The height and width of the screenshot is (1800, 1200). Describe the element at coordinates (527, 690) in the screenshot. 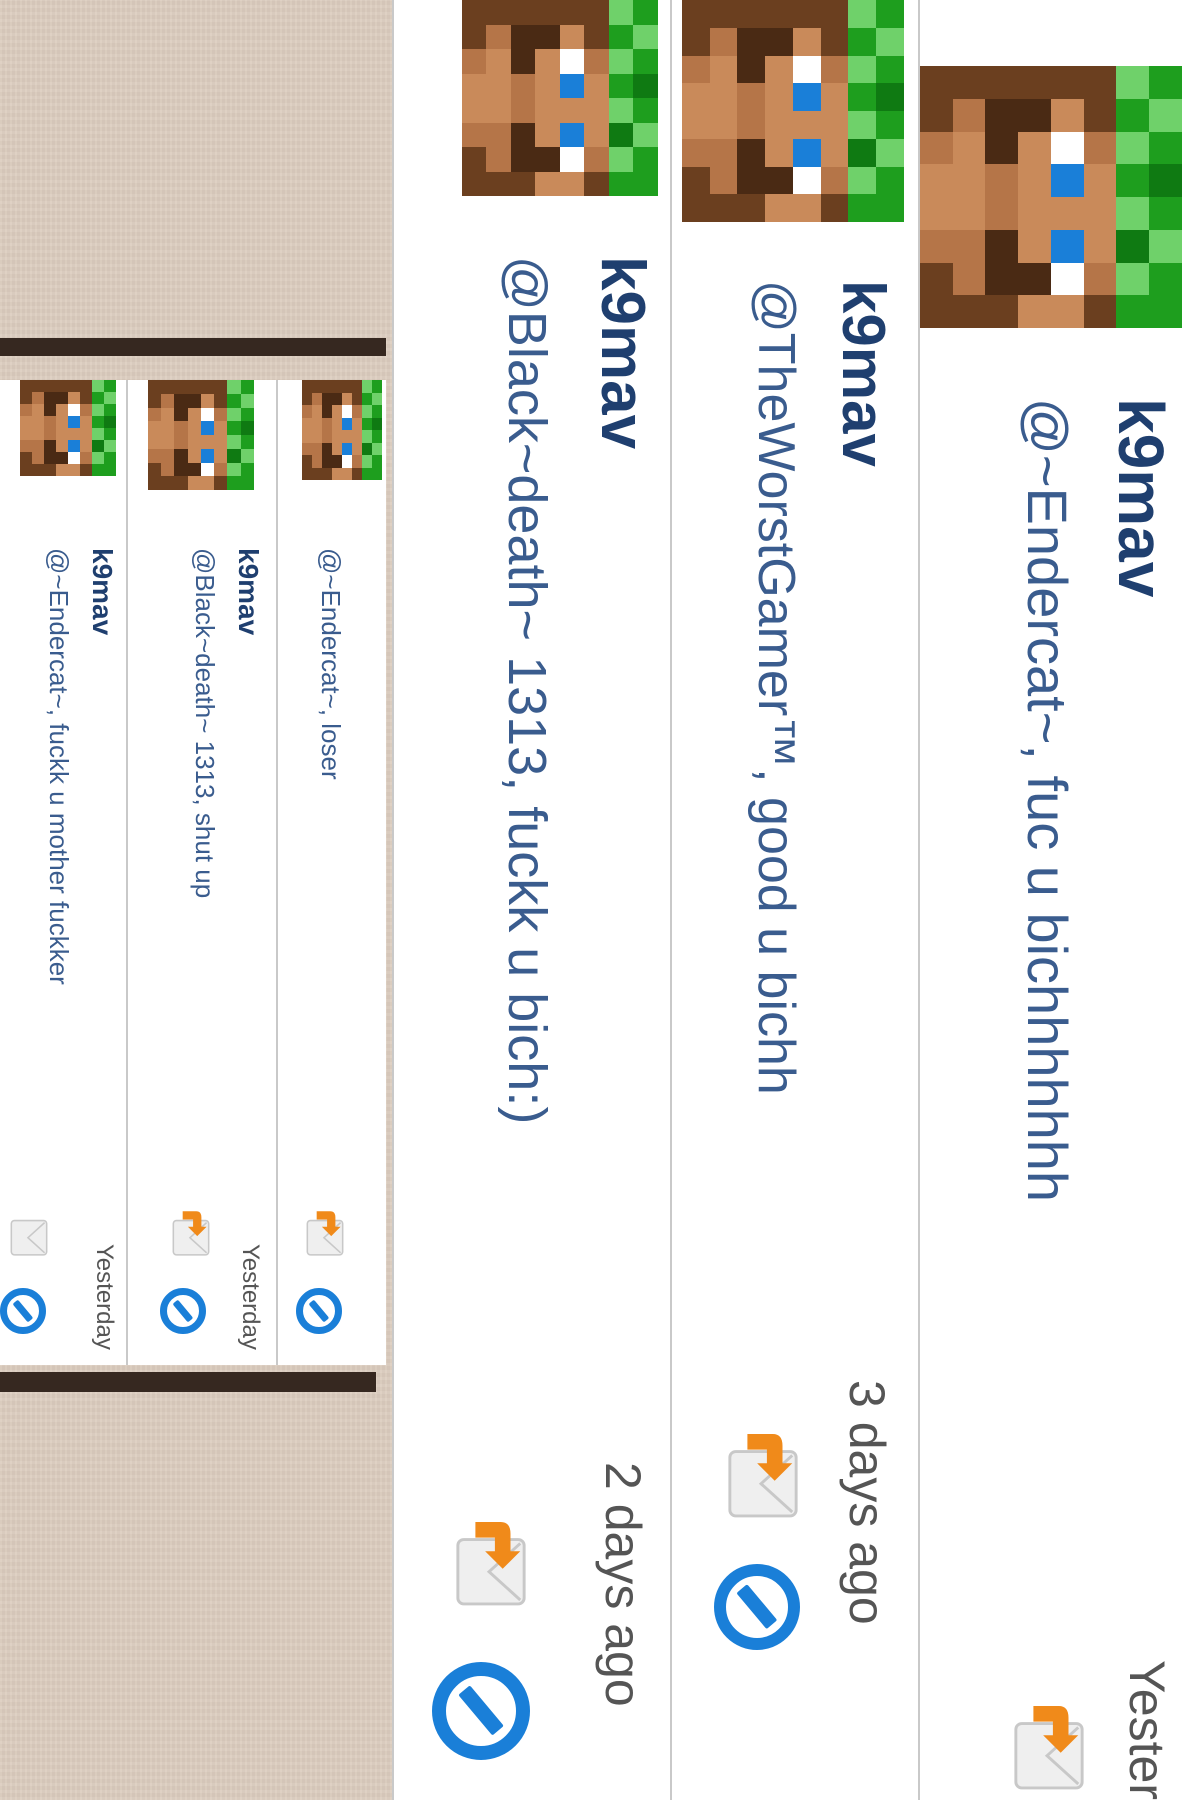

I see `comment-text: @Black~death~ 1313, fuckk u bich:)` at that location.